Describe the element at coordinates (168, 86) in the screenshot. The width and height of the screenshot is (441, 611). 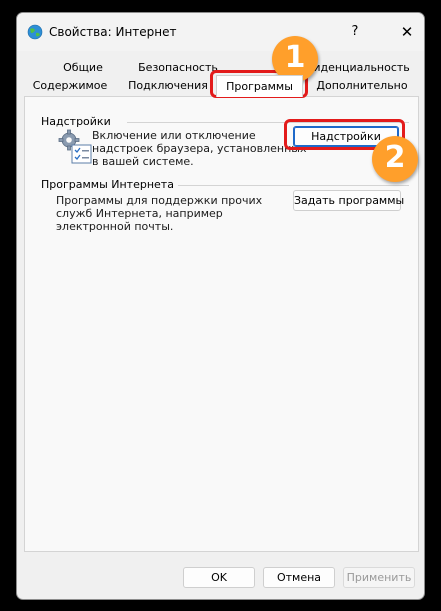
I see `tab-connections: Подключения` at that location.